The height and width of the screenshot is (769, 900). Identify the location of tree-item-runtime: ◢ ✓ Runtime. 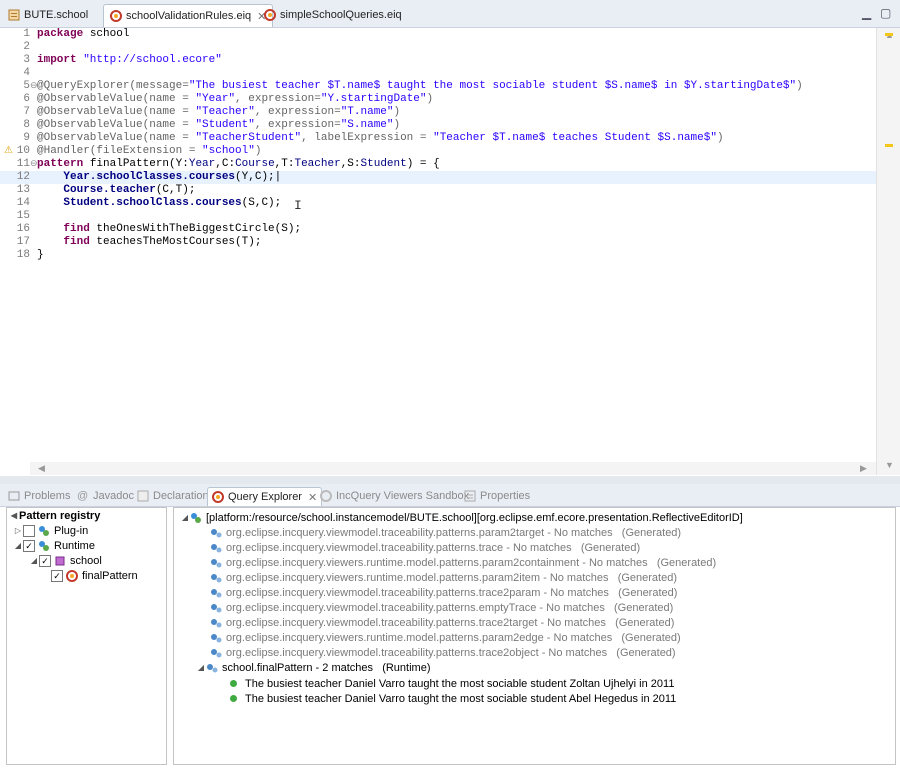
(54, 545).